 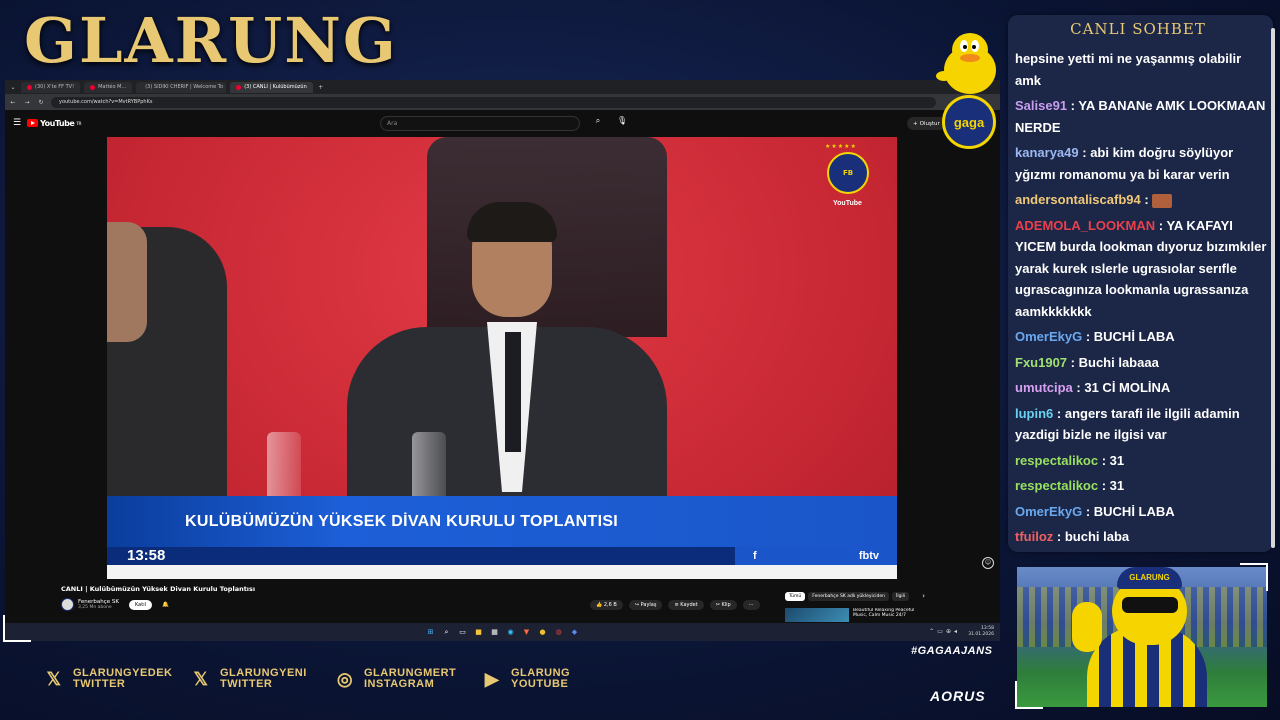 I want to click on stream-brand-title: GLARUNG, so click(x=211, y=40).